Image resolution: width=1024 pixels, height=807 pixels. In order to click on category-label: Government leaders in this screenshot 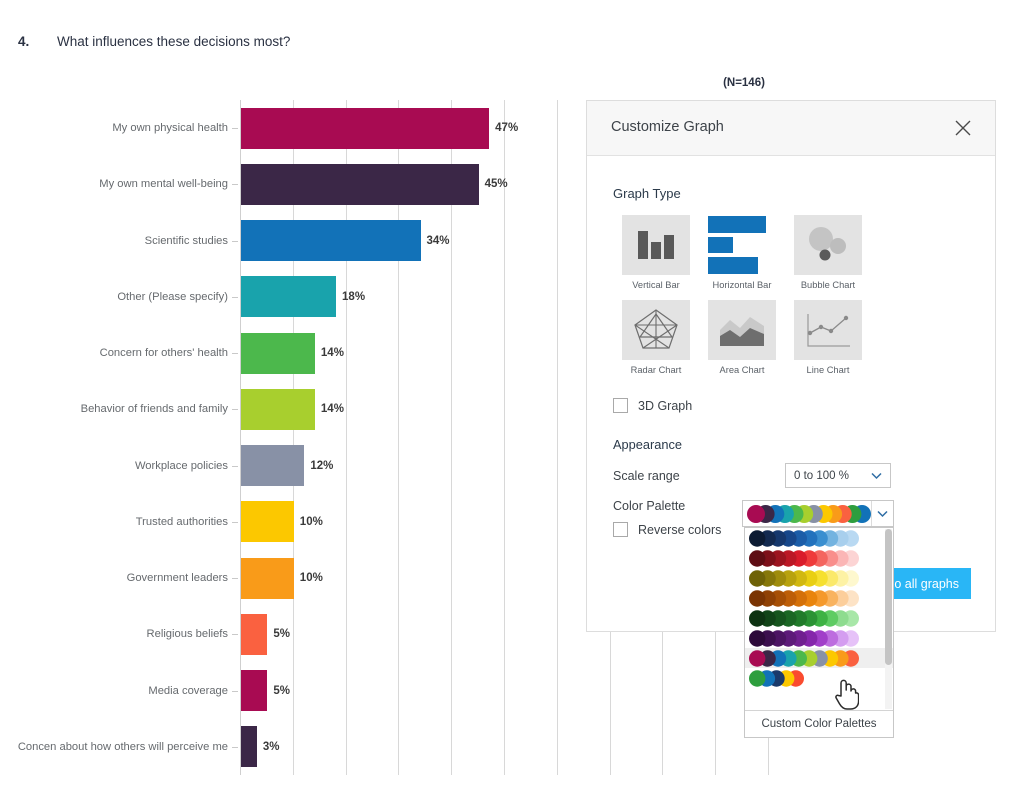, I will do `click(177, 578)`.